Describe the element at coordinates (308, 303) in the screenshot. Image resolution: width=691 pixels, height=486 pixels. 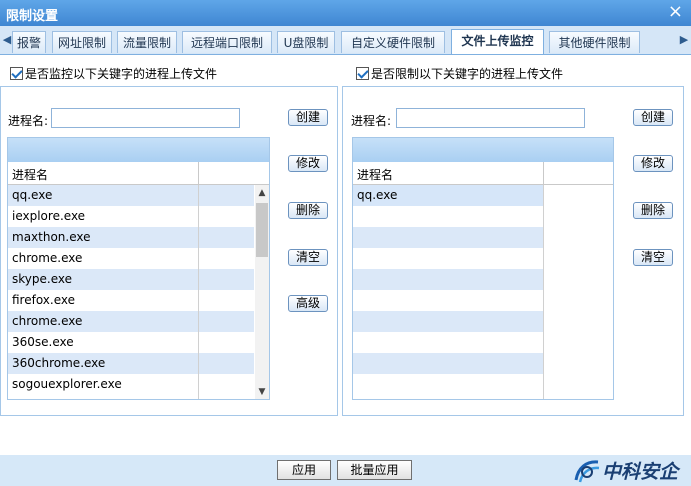
I see `left-advanced-button: 高级` at that location.